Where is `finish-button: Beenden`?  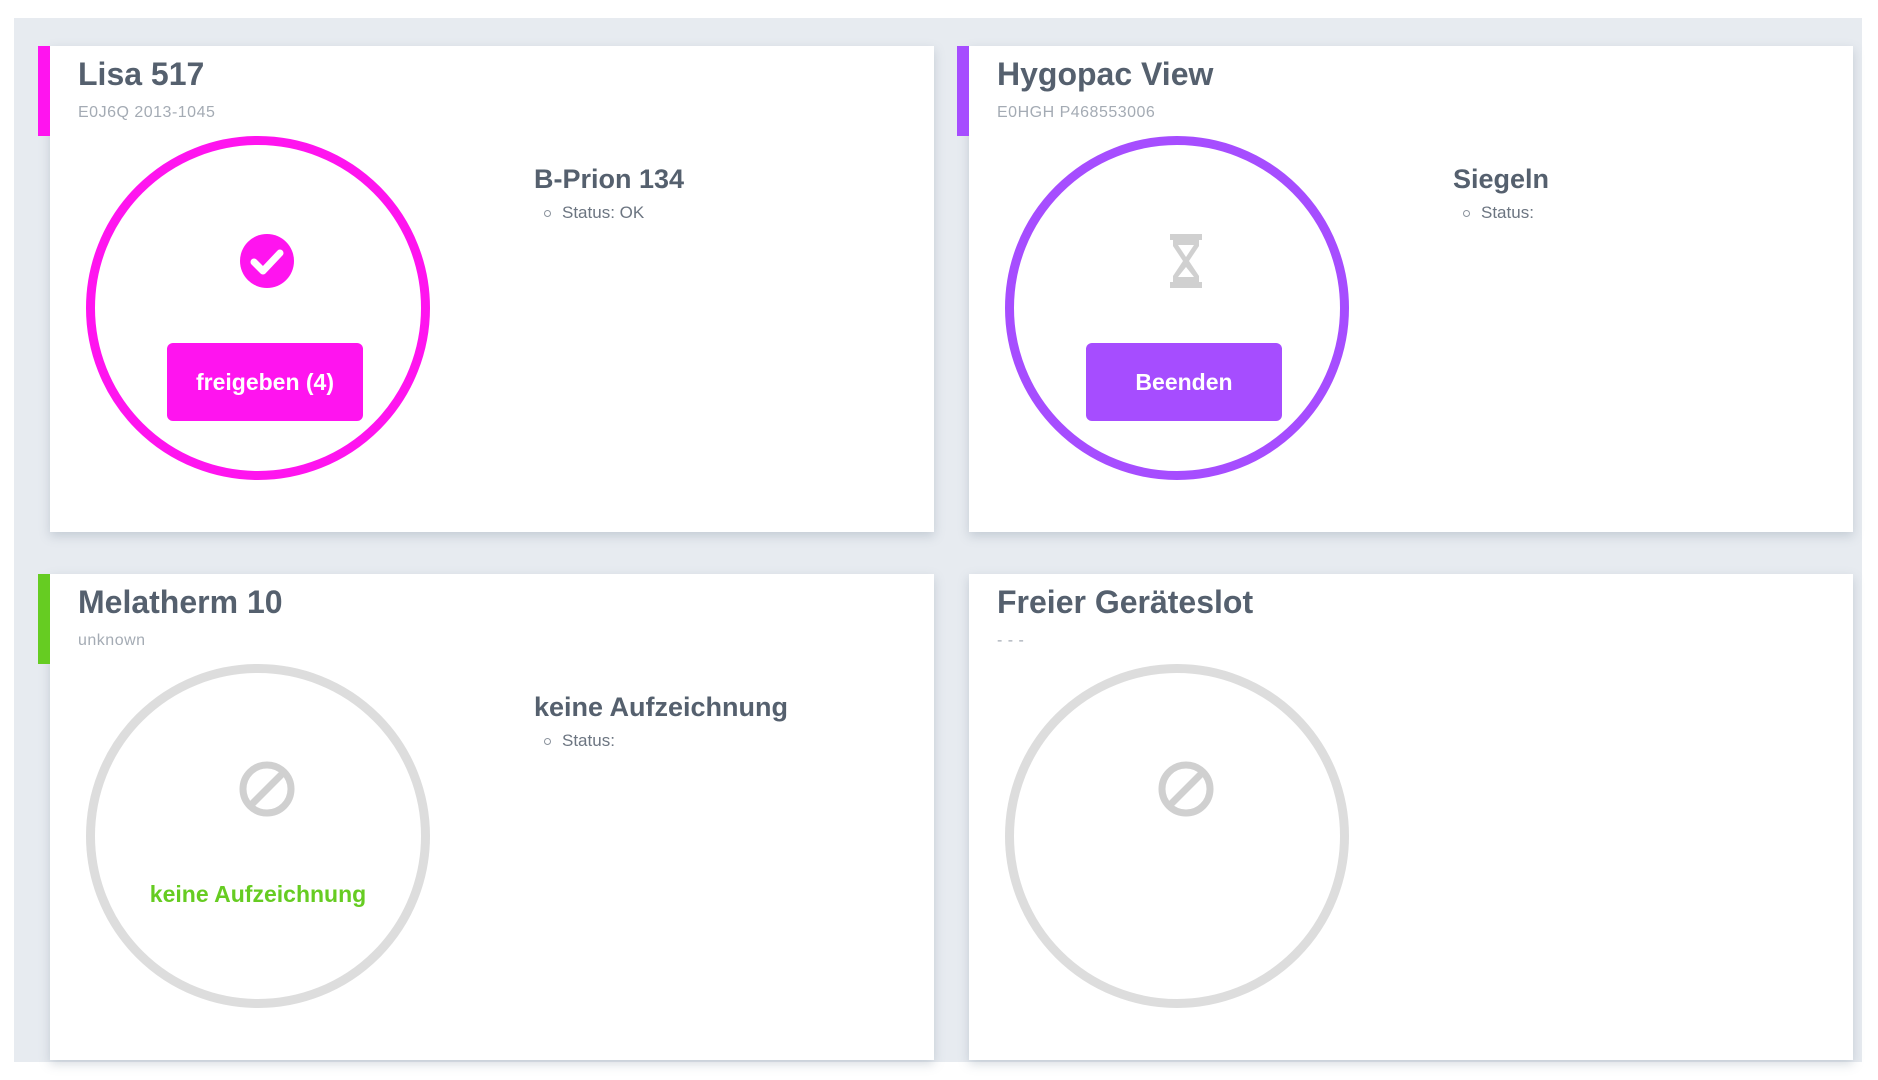
finish-button: Beenden is located at coordinates (1184, 382).